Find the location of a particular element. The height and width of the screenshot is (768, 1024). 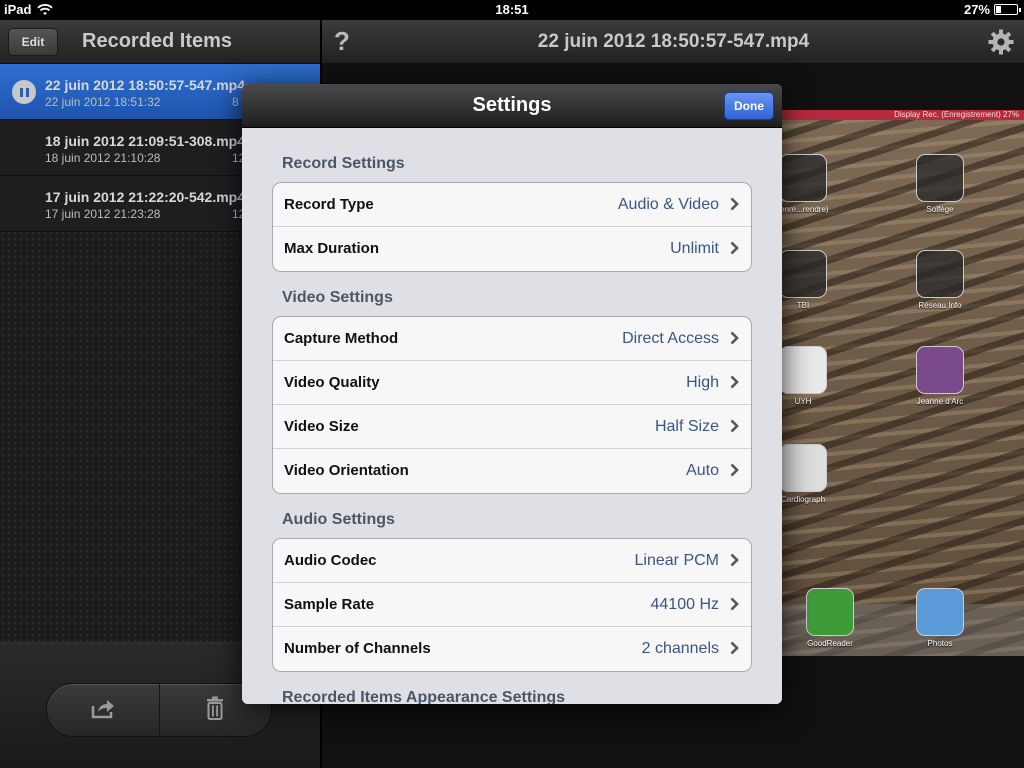

jeanne-app-icon is located at coordinates (940, 370).